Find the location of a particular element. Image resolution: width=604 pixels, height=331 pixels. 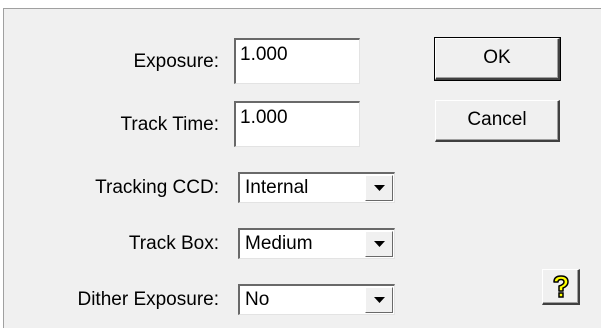

dither-exposure-value: No is located at coordinates (257, 299).